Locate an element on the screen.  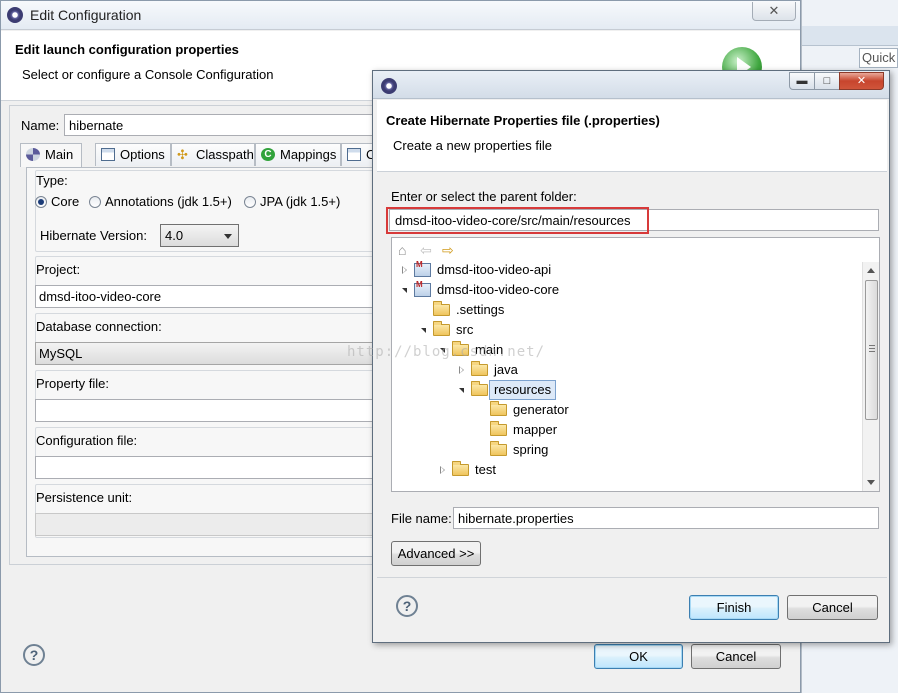
tab-classpath-label: Classpath is located at coordinates (225, 154).